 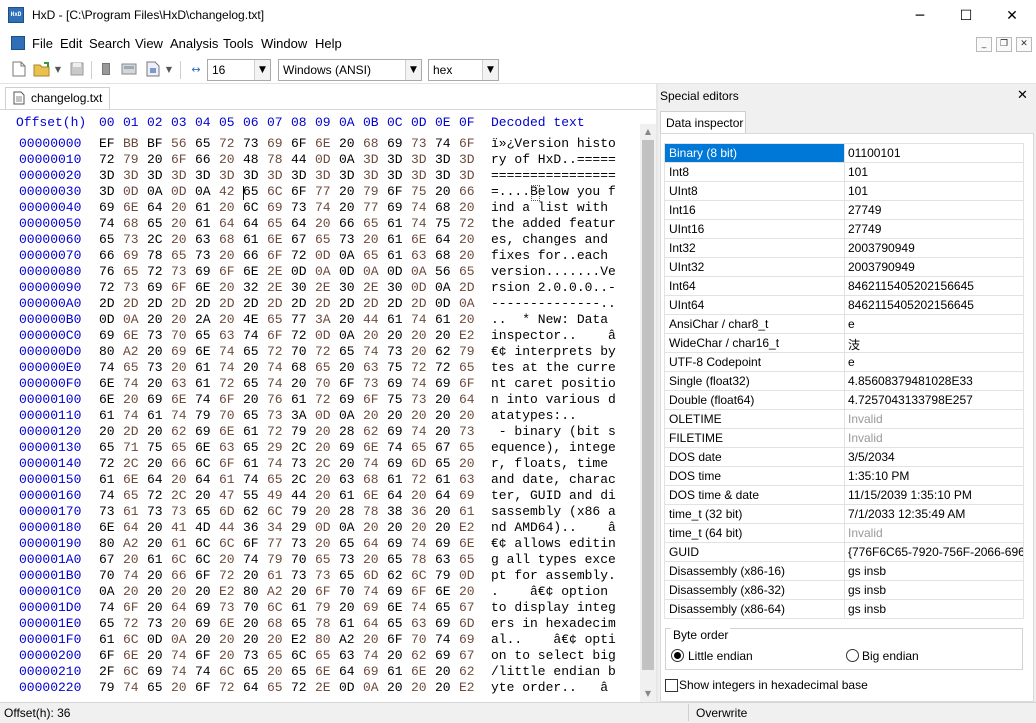 I want to click on row-hex-bytes: 61 6C 0D 0A 20 20 20 20 E2 80 A2 20 6F 70 74 69, so click(x=291, y=639).